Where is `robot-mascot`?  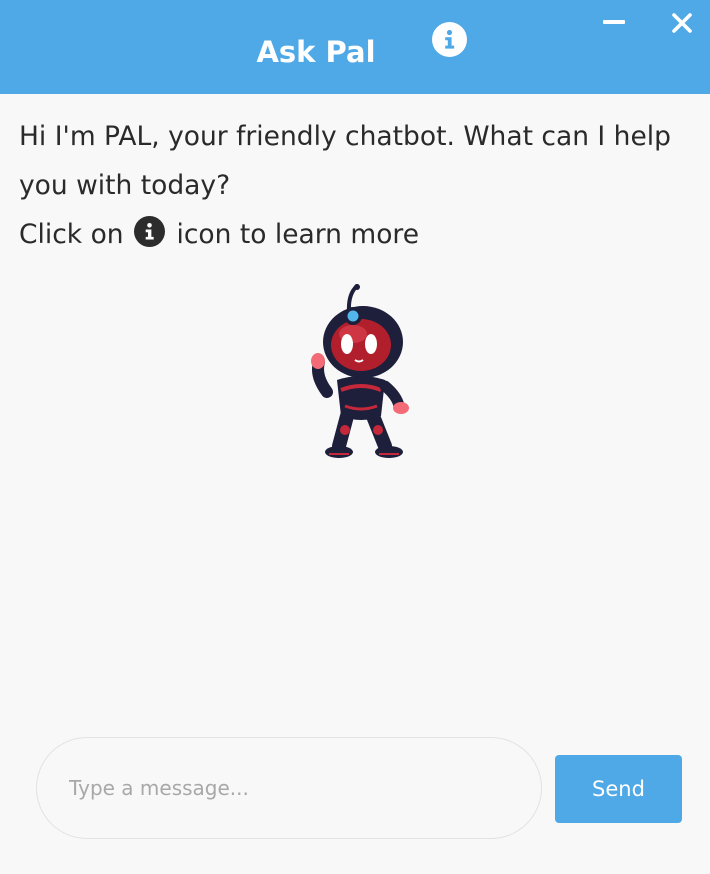 robot-mascot is located at coordinates (360, 374).